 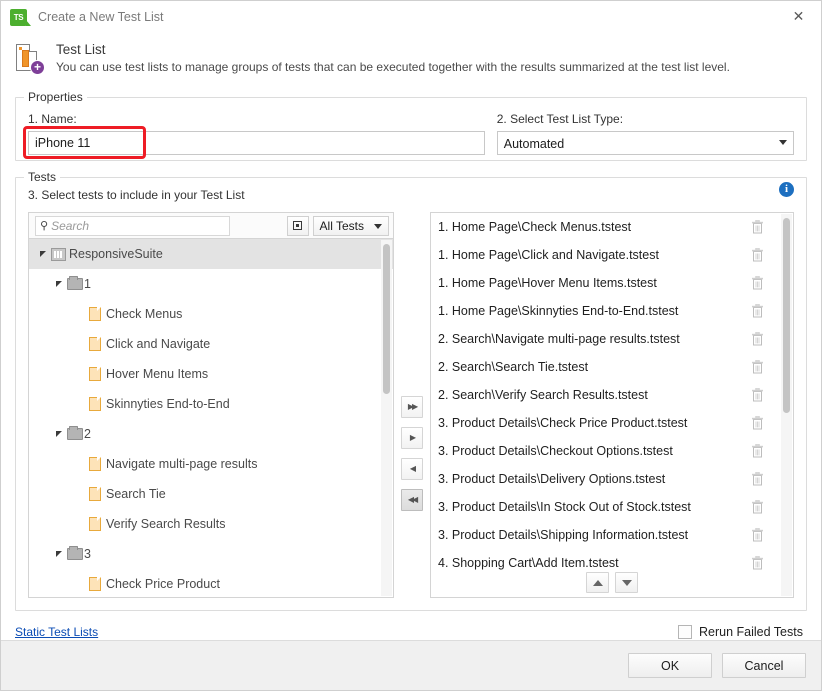 What do you see at coordinates (612, 367) in the screenshot?
I see `selected-test-row: 2. Search\Search Tie.tstest` at bounding box center [612, 367].